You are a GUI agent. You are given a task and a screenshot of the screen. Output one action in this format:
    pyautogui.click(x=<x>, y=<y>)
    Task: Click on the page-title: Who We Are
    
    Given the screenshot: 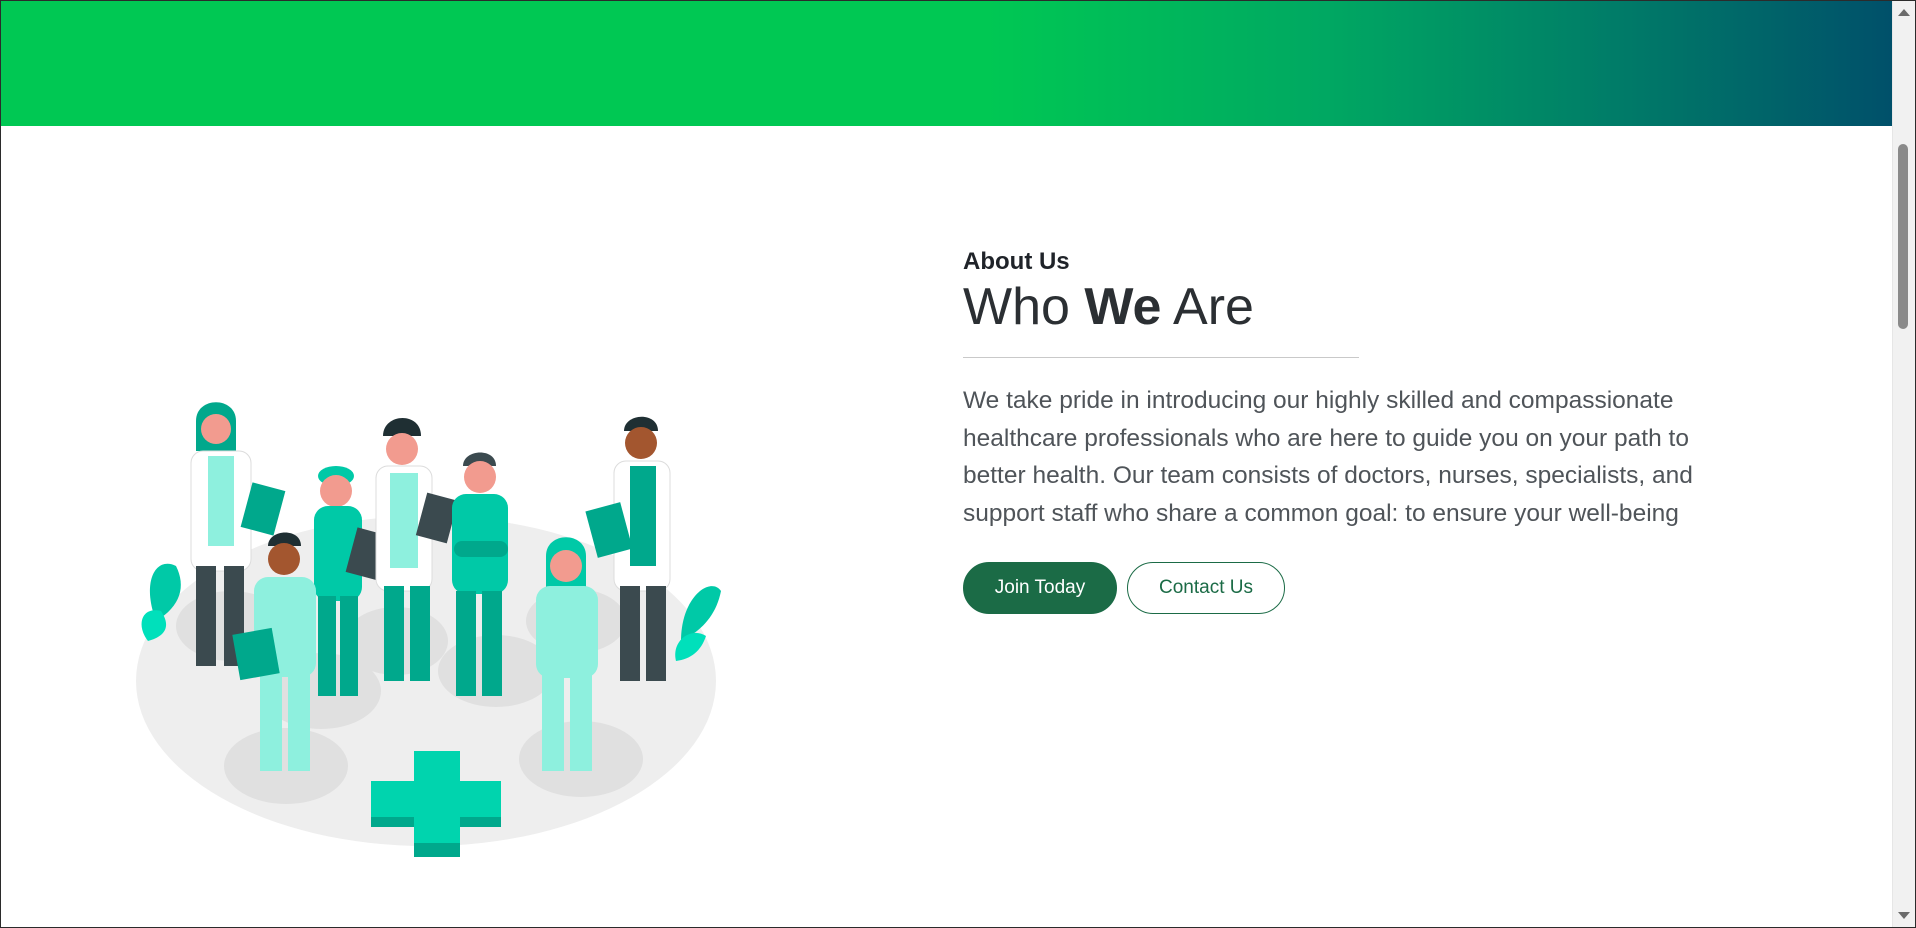 What is the action you would take?
    pyautogui.click(x=1353, y=307)
    